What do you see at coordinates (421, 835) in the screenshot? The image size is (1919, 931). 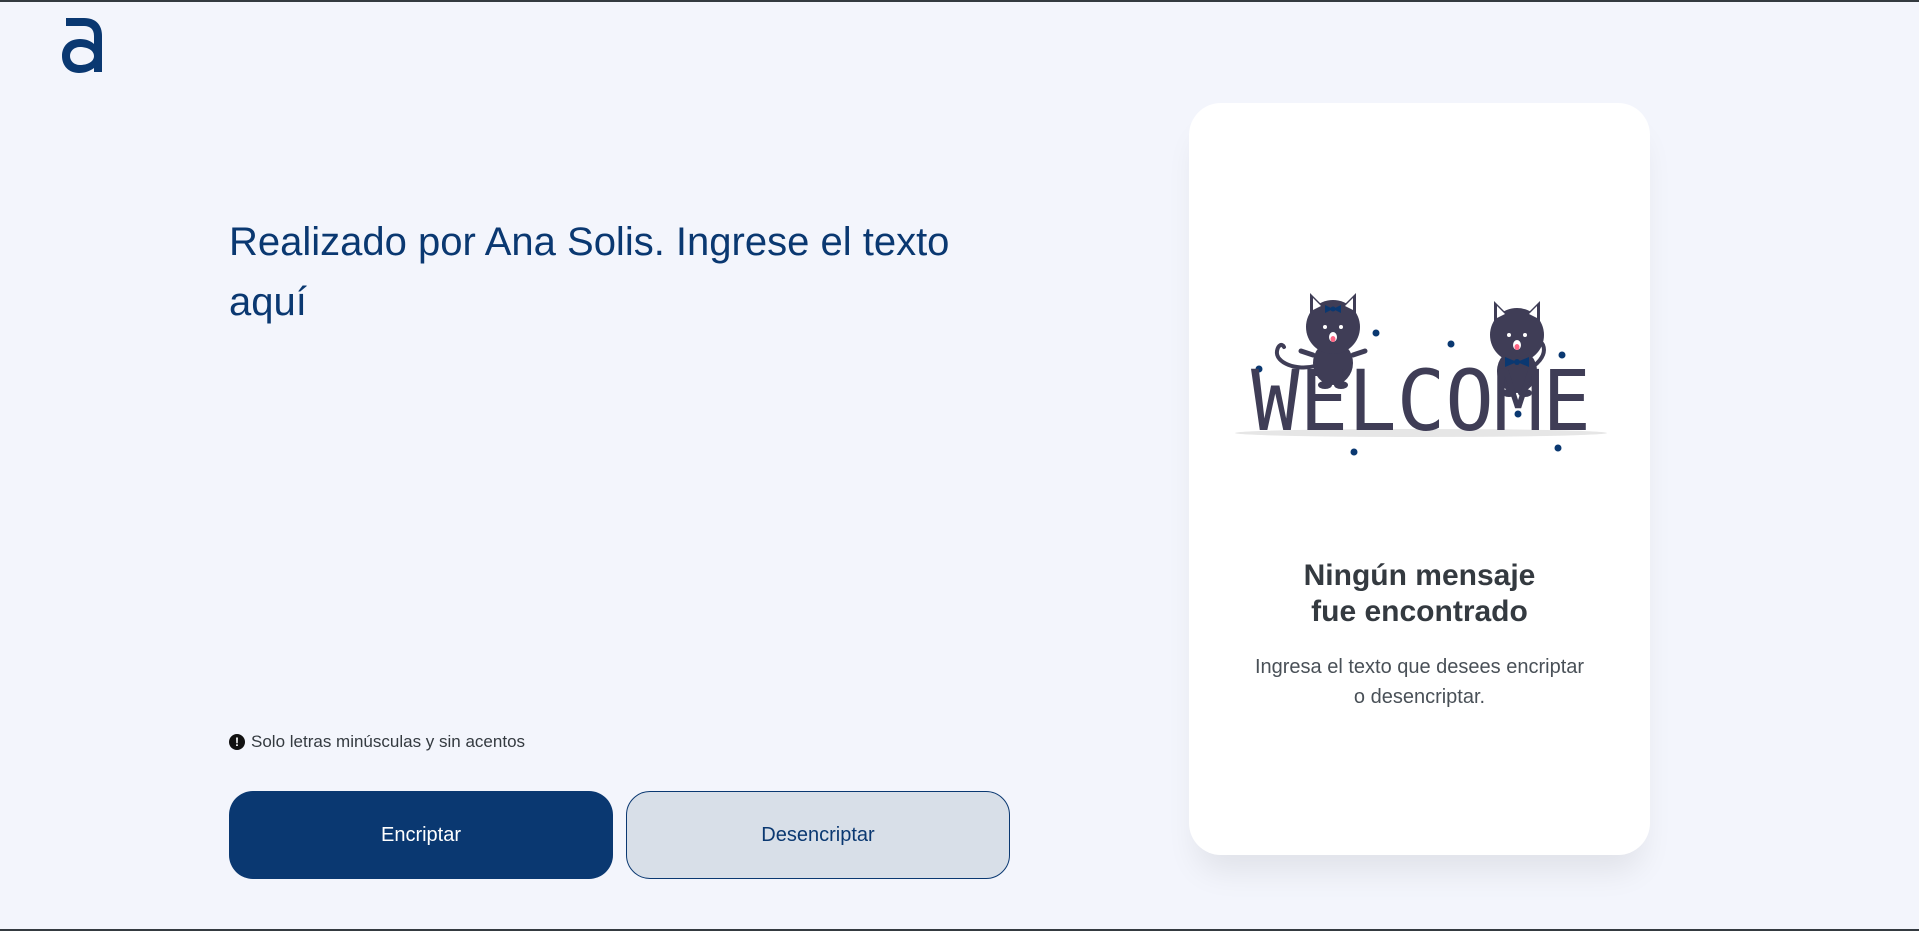 I see `encrypt-button: Encriptar` at bounding box center [421, 835].